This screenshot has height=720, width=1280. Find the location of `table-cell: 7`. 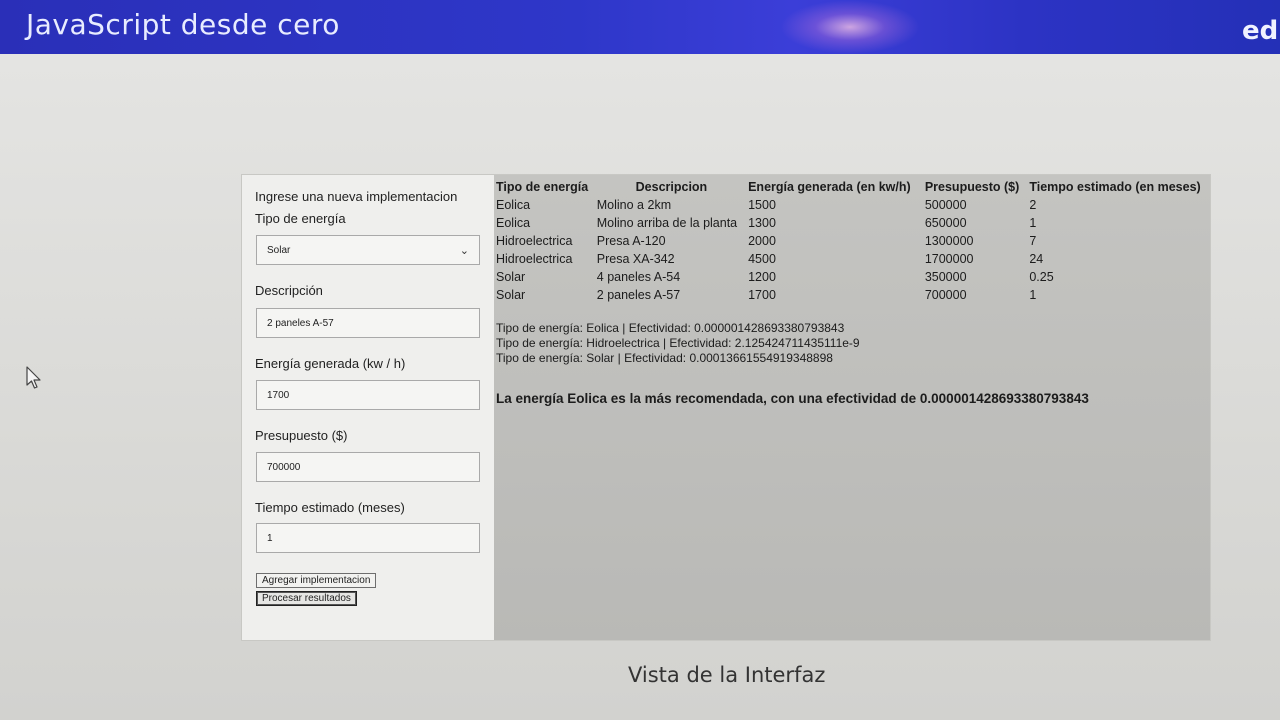

table-cell: 7 is located at coordinates (1033, 241).